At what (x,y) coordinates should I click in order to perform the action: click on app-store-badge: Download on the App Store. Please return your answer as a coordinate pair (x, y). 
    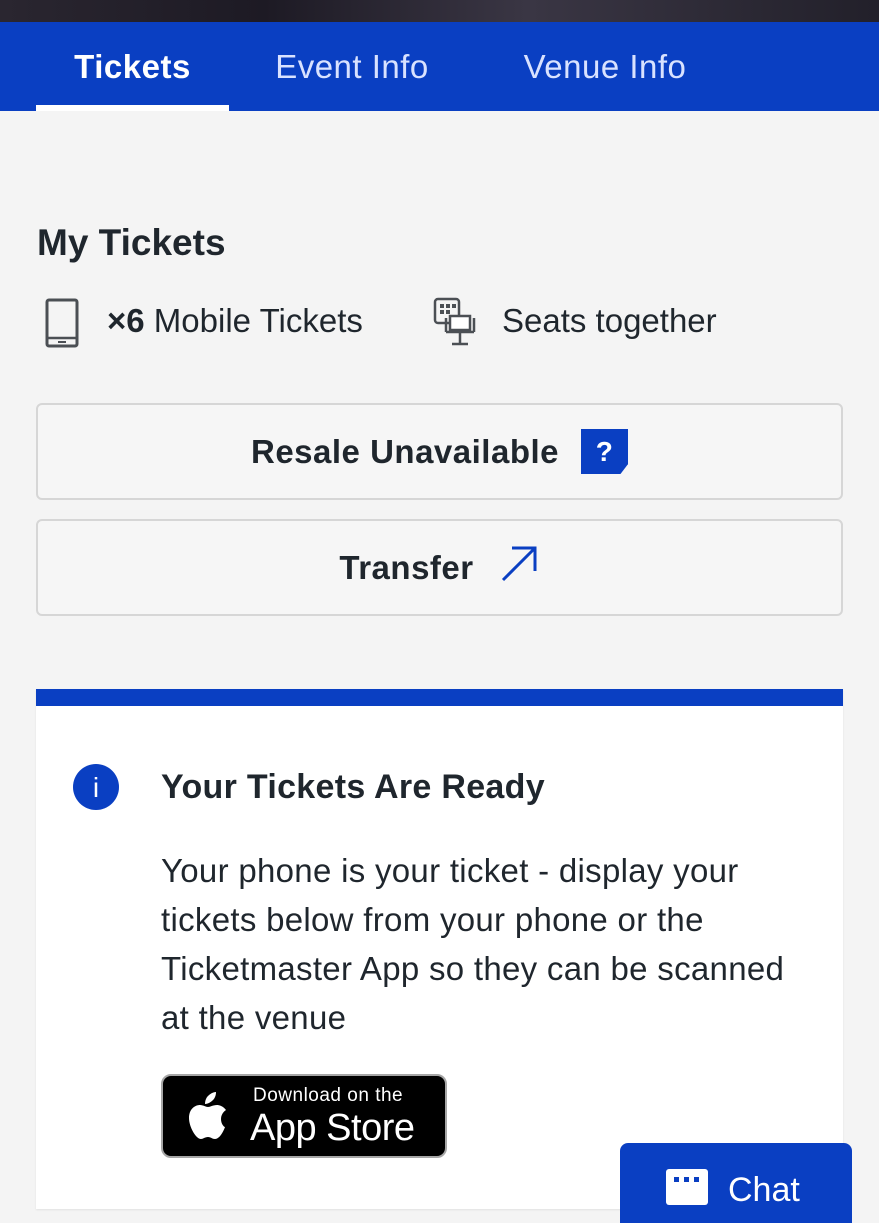
    Looking at the image, I should click on (304, 1116).